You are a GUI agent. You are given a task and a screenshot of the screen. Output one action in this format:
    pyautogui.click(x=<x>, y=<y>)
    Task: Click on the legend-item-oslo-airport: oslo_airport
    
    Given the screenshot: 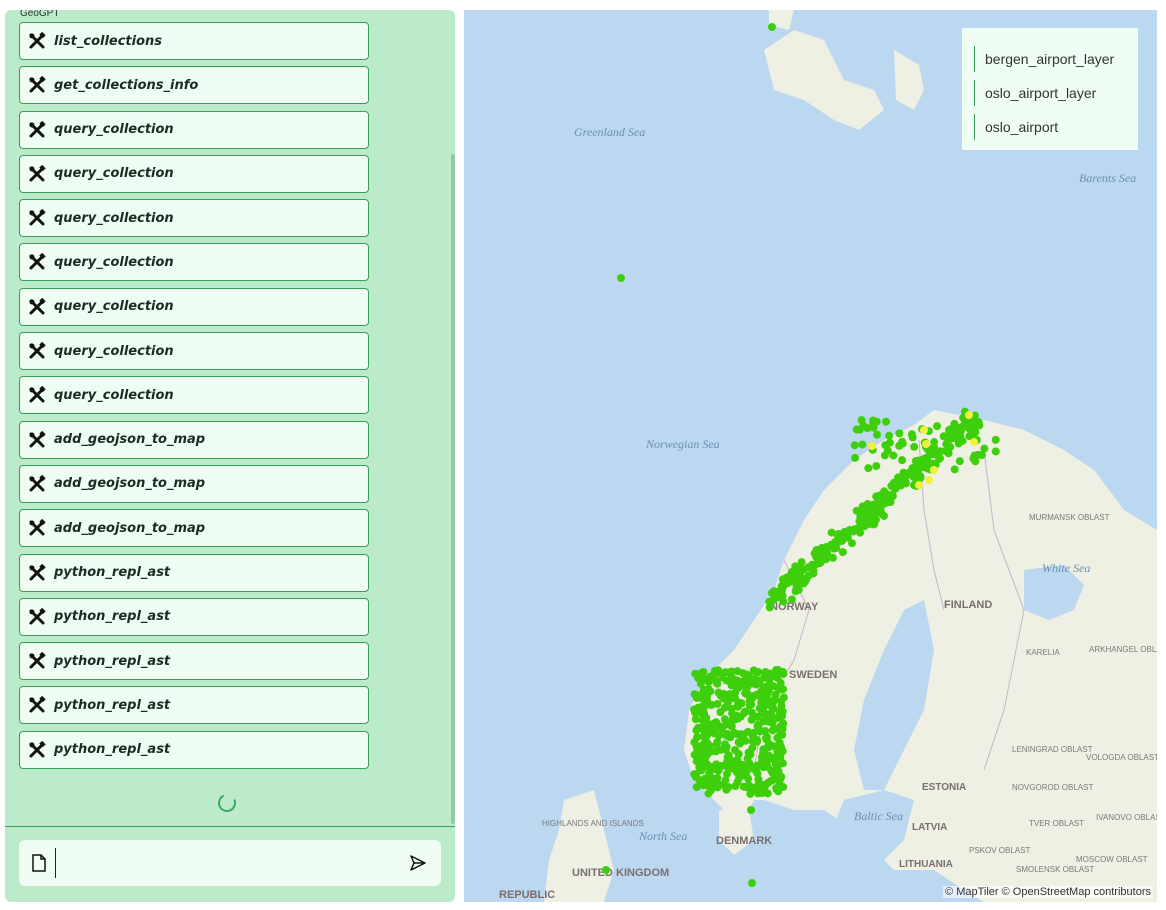 What is the action you would take?
    pyautogui.click(x=1016, y=127)
    